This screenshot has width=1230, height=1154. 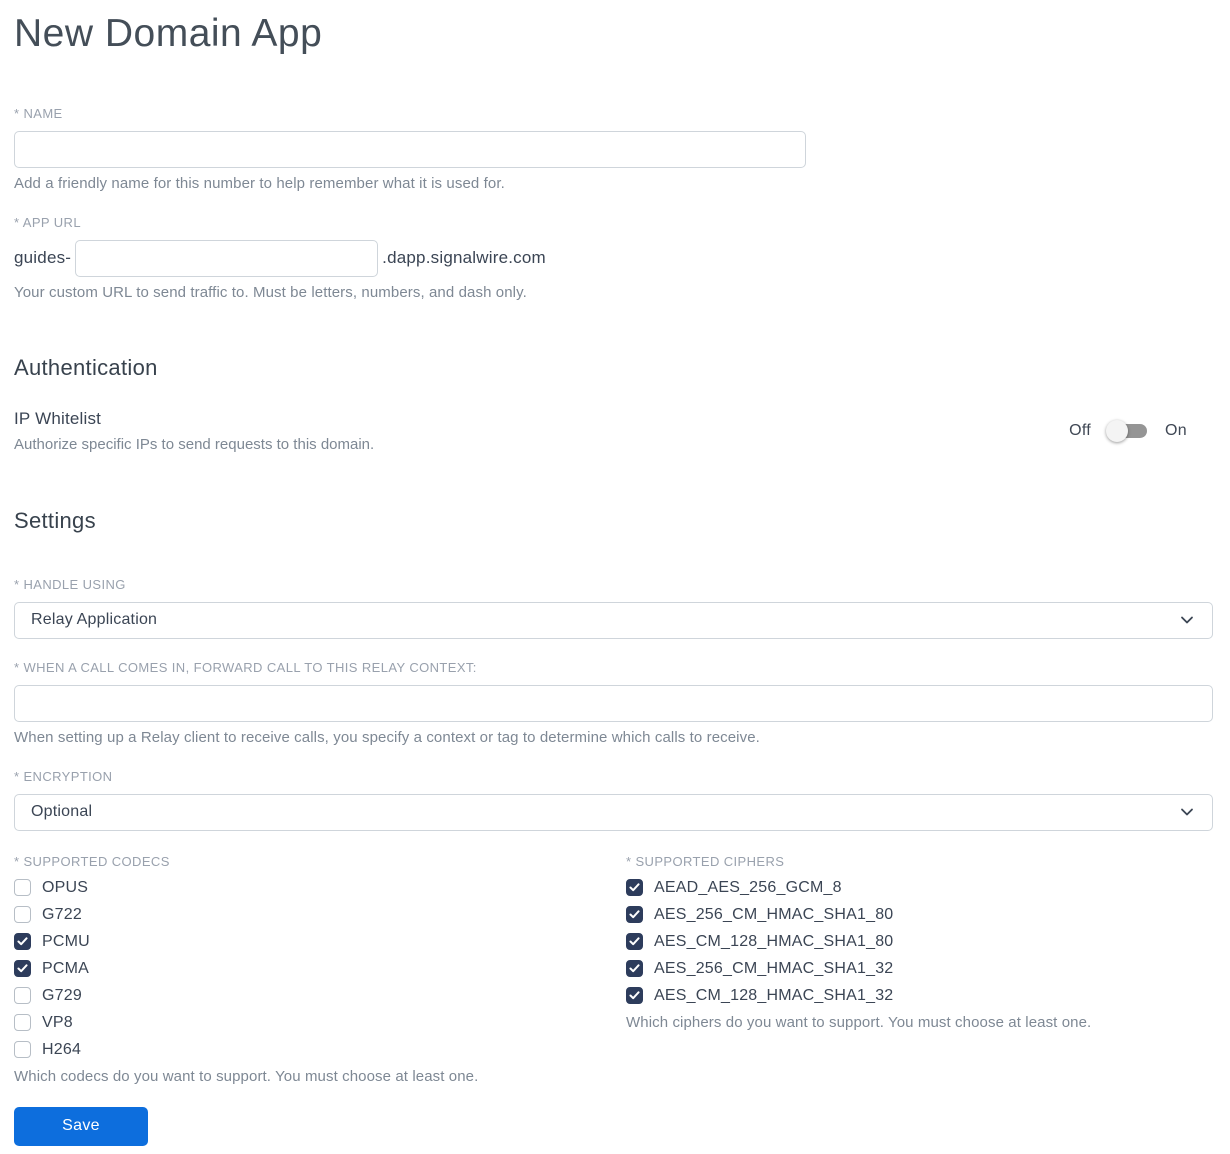 I want to click on form-actions: Save, so click(x=613, y=1126).